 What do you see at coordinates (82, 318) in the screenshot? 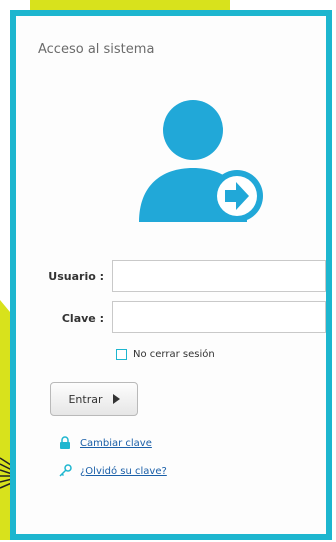
I see `password-label: Clave :` at bounding box center [82, 318].